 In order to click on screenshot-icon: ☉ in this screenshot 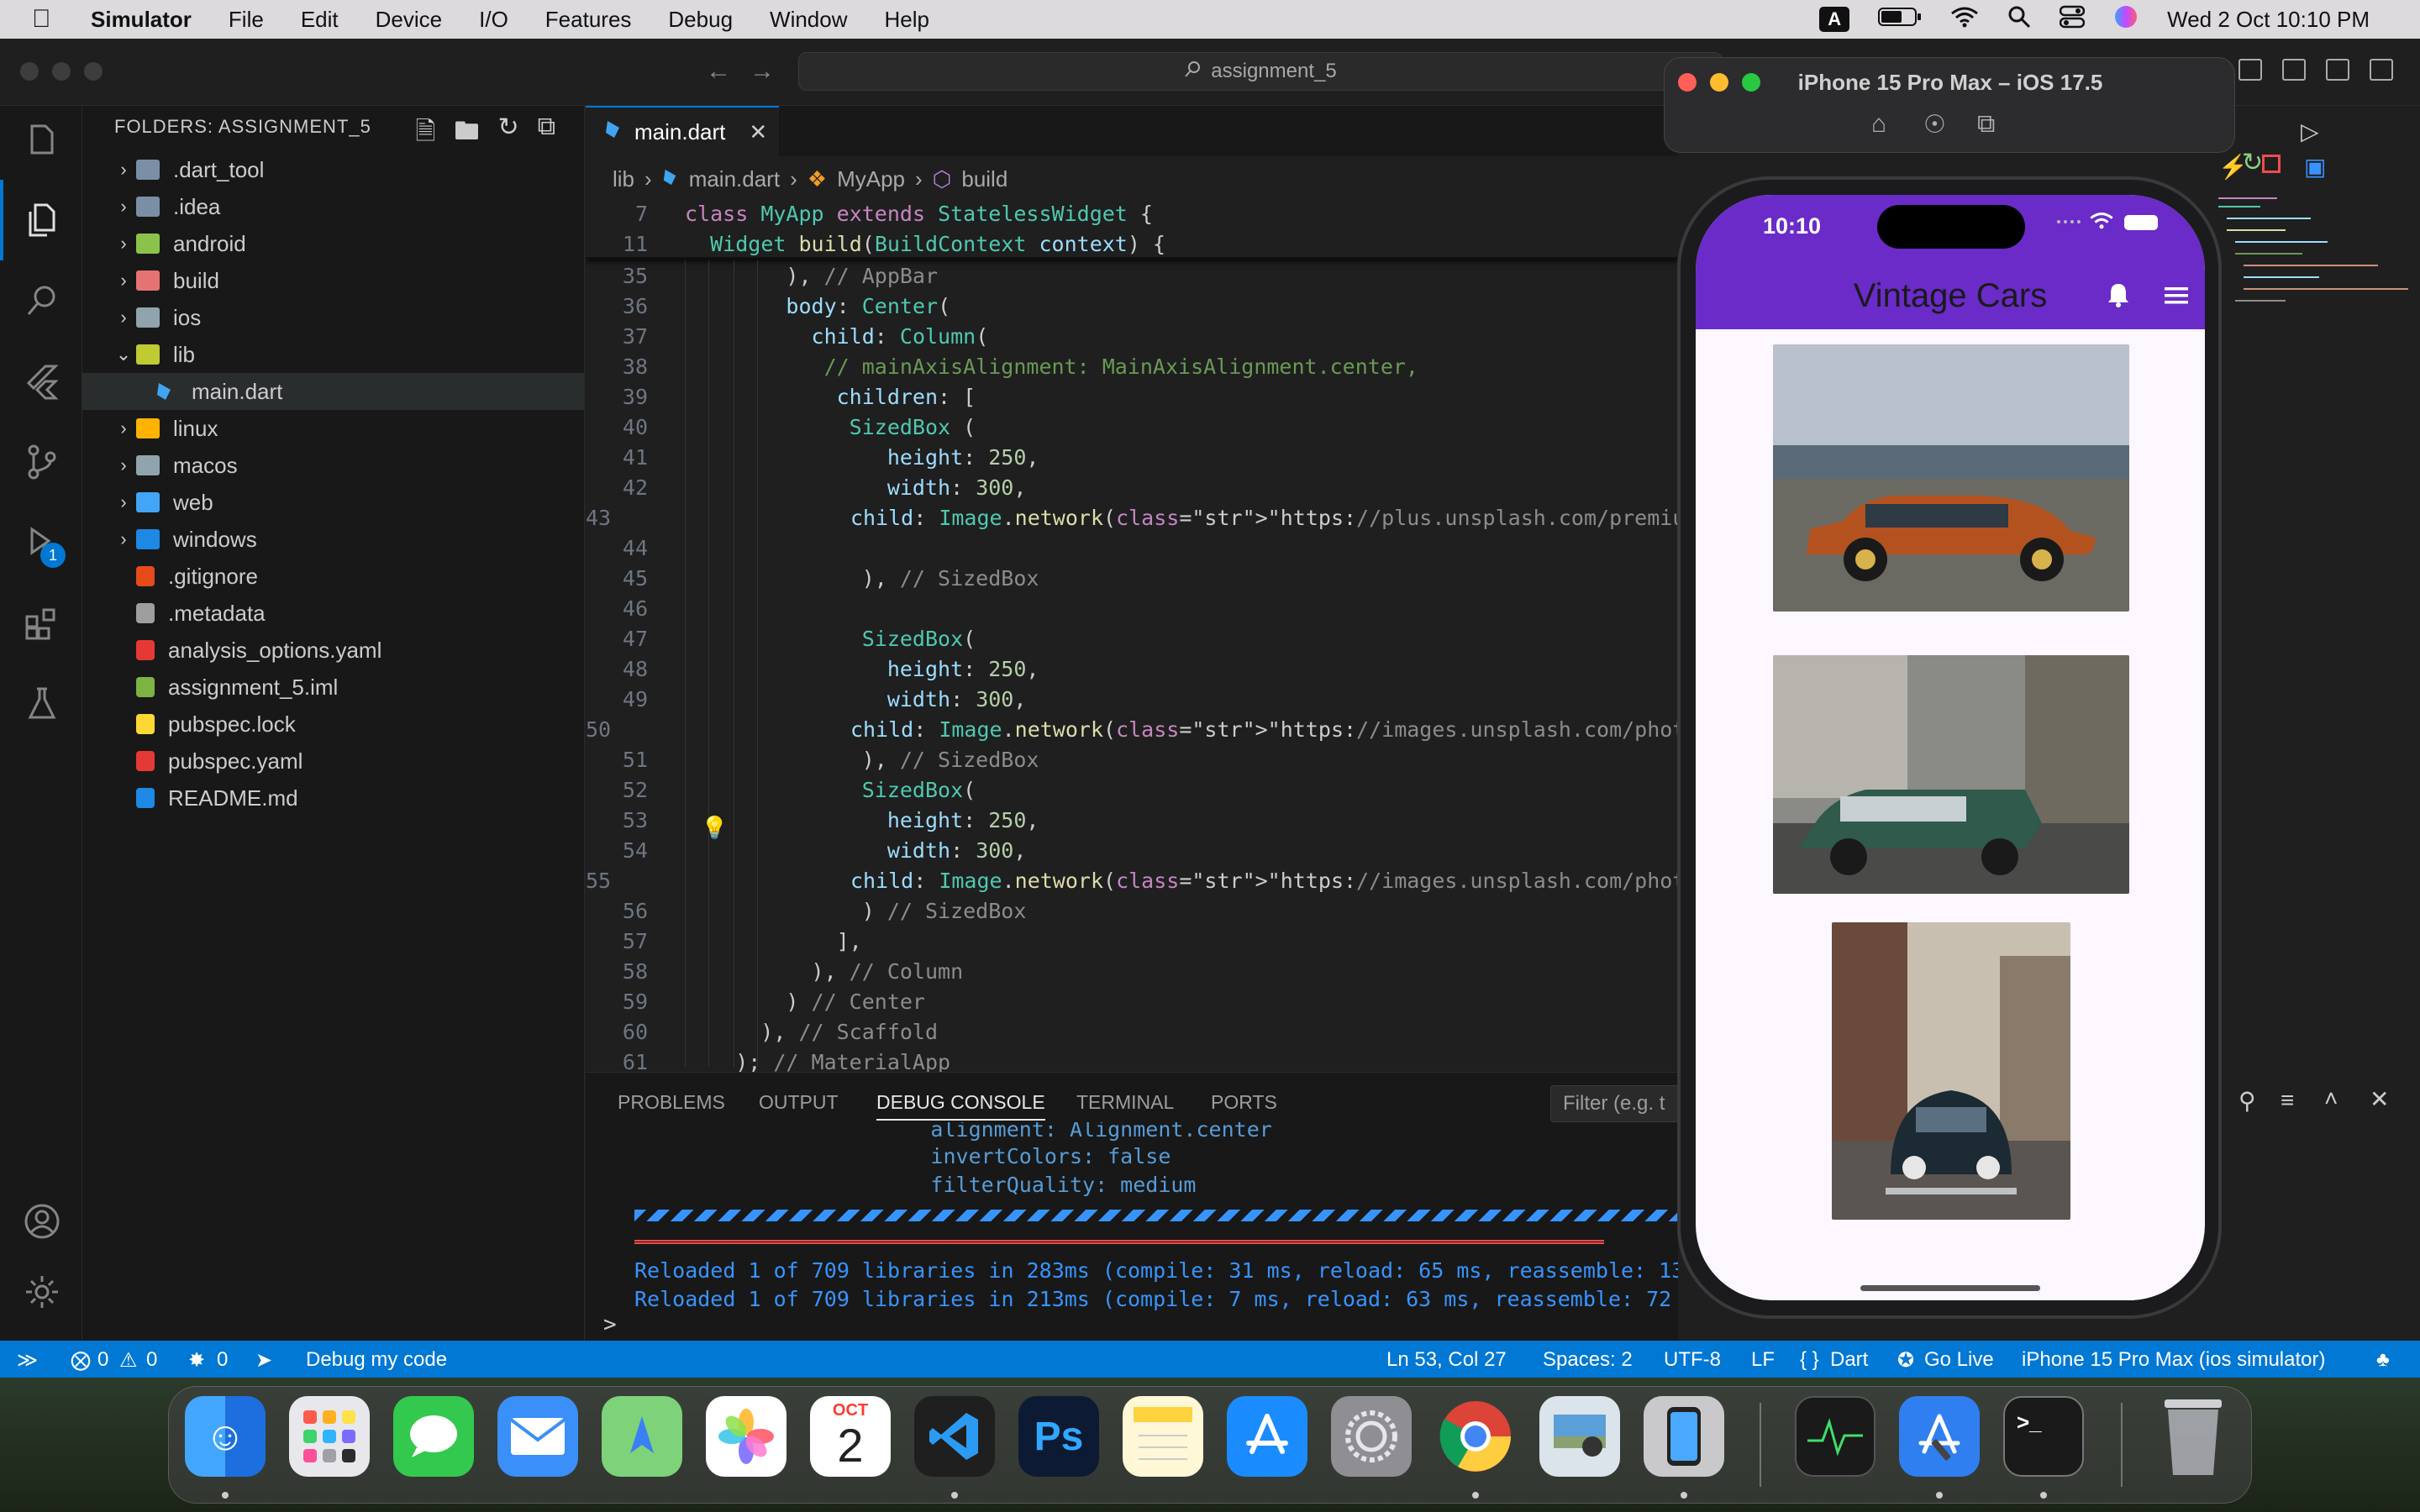, I will do `click(1934, 124)`.